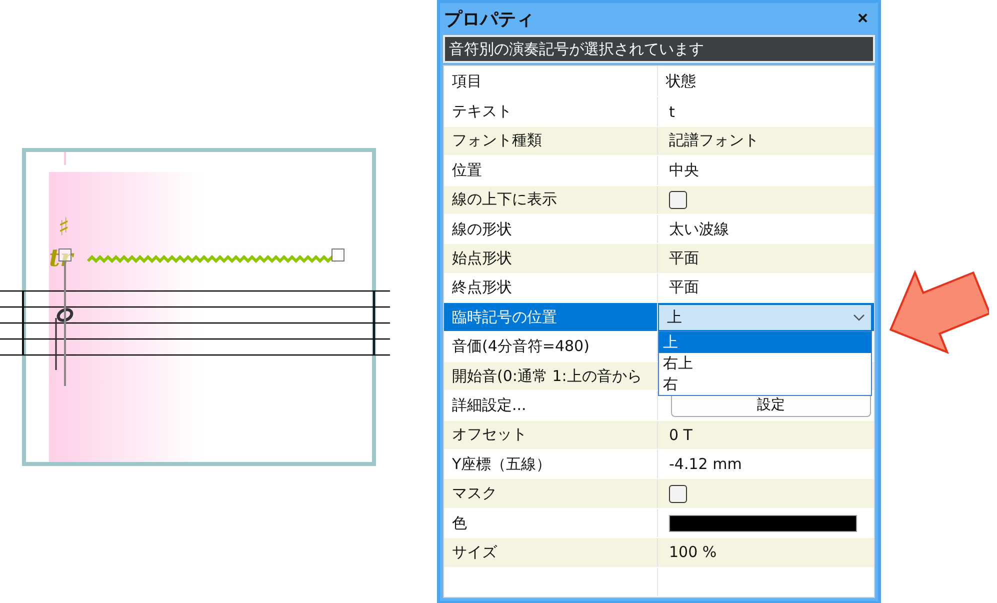 The width and height of the screenshot is (997, 603). I want to click on property-value: 太い波線, so click(699, 229).